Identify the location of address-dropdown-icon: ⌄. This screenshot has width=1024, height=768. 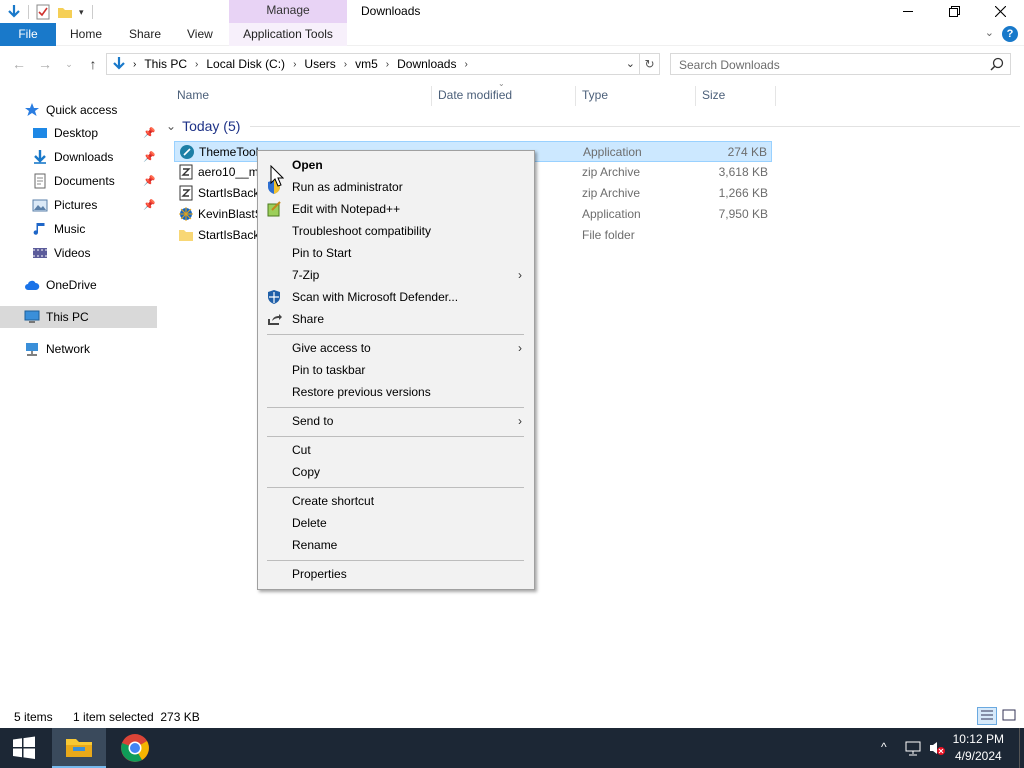
(630, 63).